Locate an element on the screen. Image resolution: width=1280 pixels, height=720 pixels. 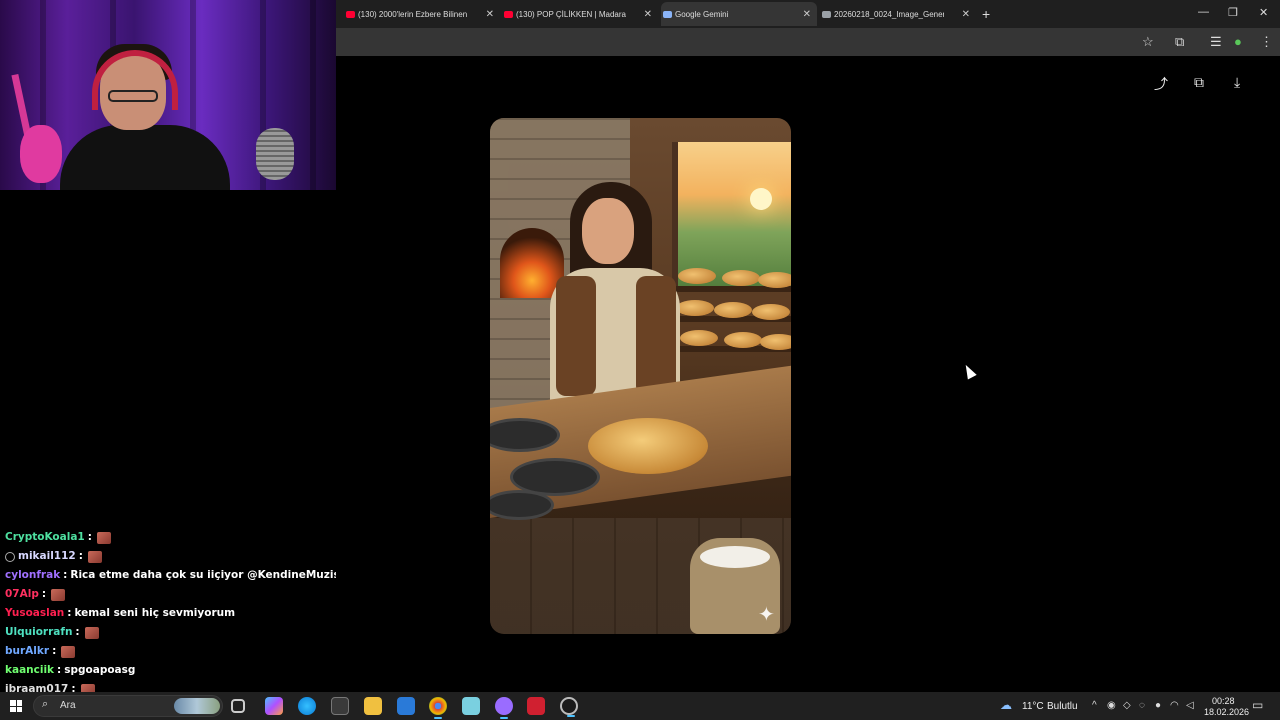
mail-icon is located at coordinates (406, 706).